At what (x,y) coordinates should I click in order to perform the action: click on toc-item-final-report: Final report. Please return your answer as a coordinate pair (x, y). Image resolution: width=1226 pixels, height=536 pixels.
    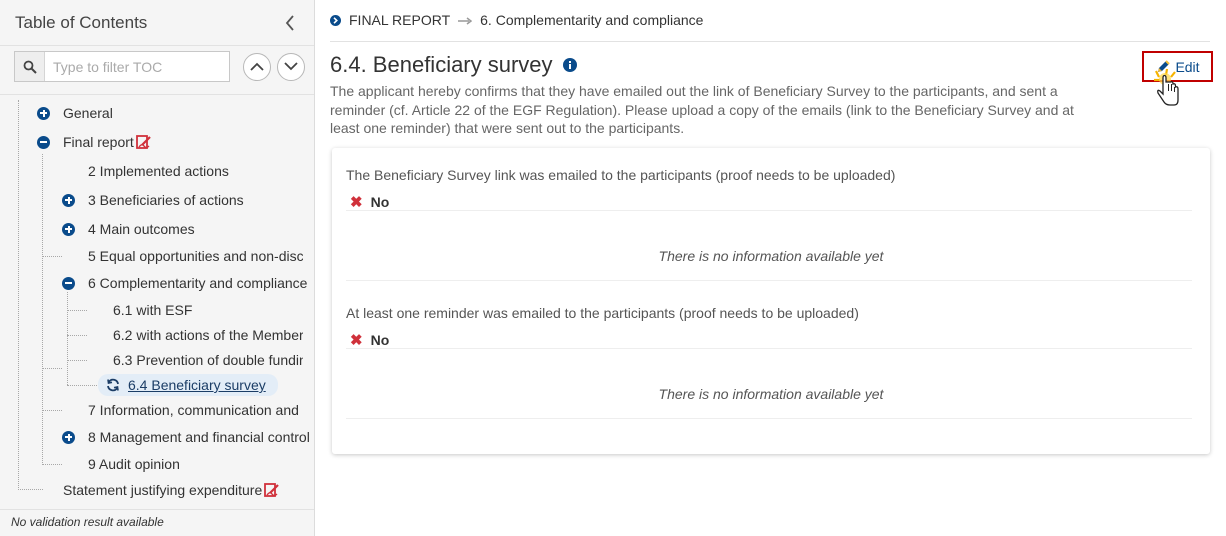
    Looking at the image, I should click on (94, 142).